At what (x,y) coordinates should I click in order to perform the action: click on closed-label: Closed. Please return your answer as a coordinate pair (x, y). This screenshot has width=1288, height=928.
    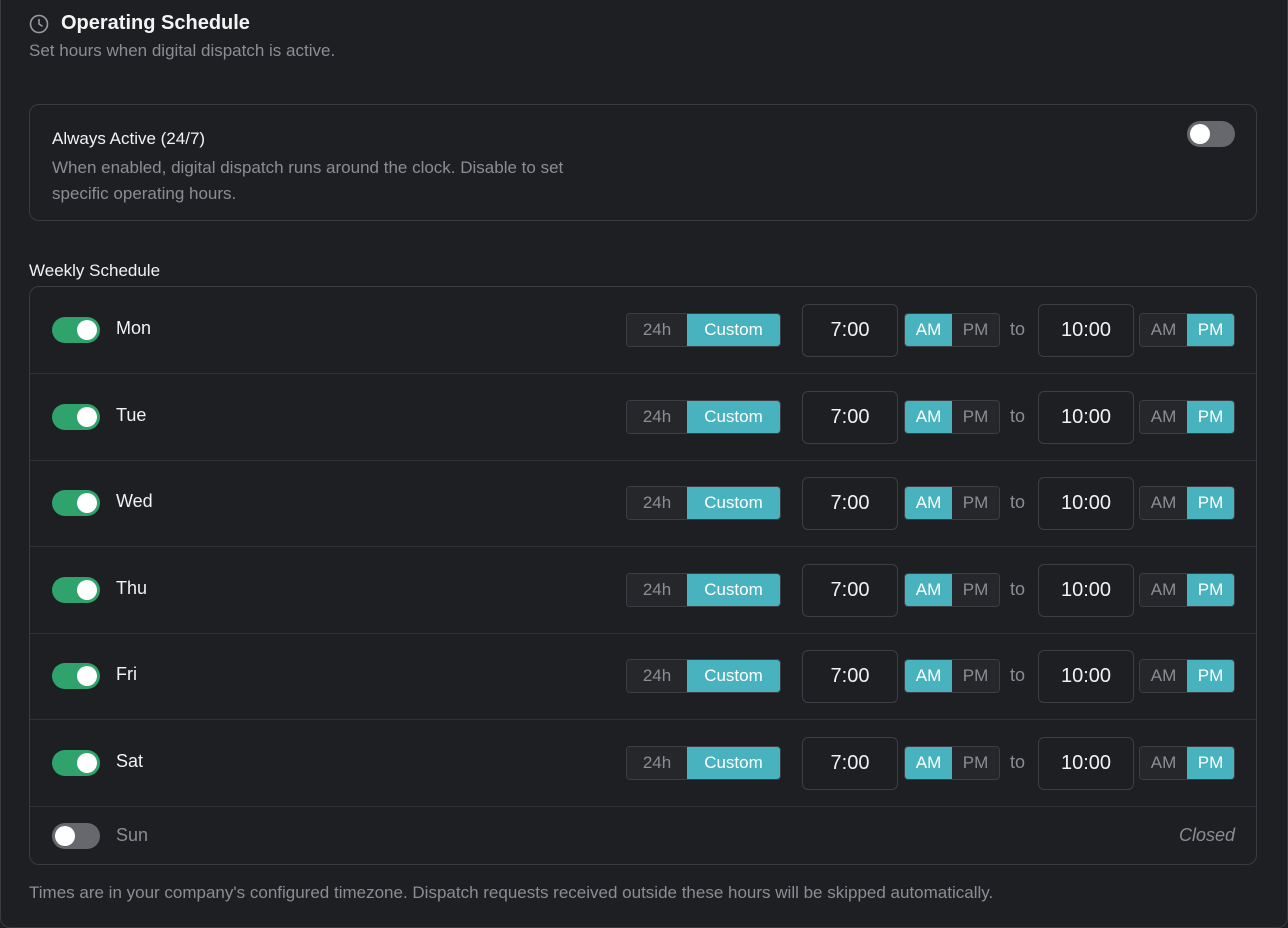
    Looking at the image, I should click on (1206, 835).